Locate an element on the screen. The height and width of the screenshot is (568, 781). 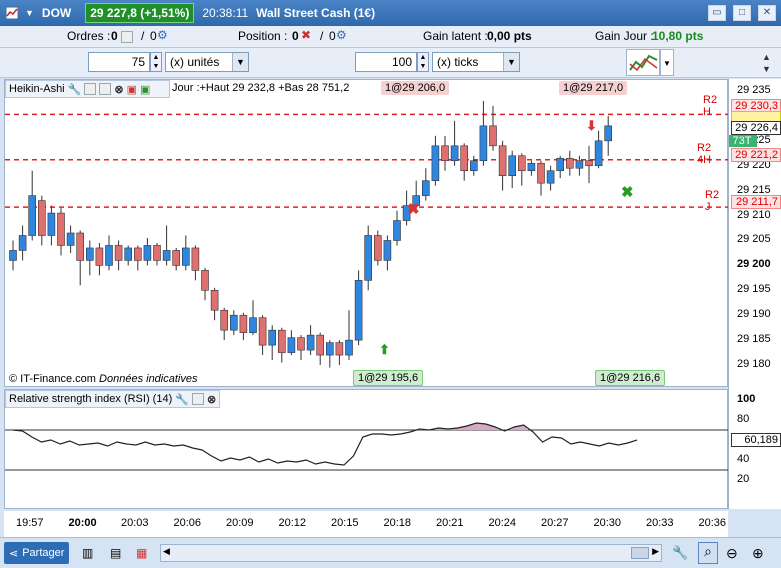
price-axis-tick: 29 185 is located at coordinates (754, 339).